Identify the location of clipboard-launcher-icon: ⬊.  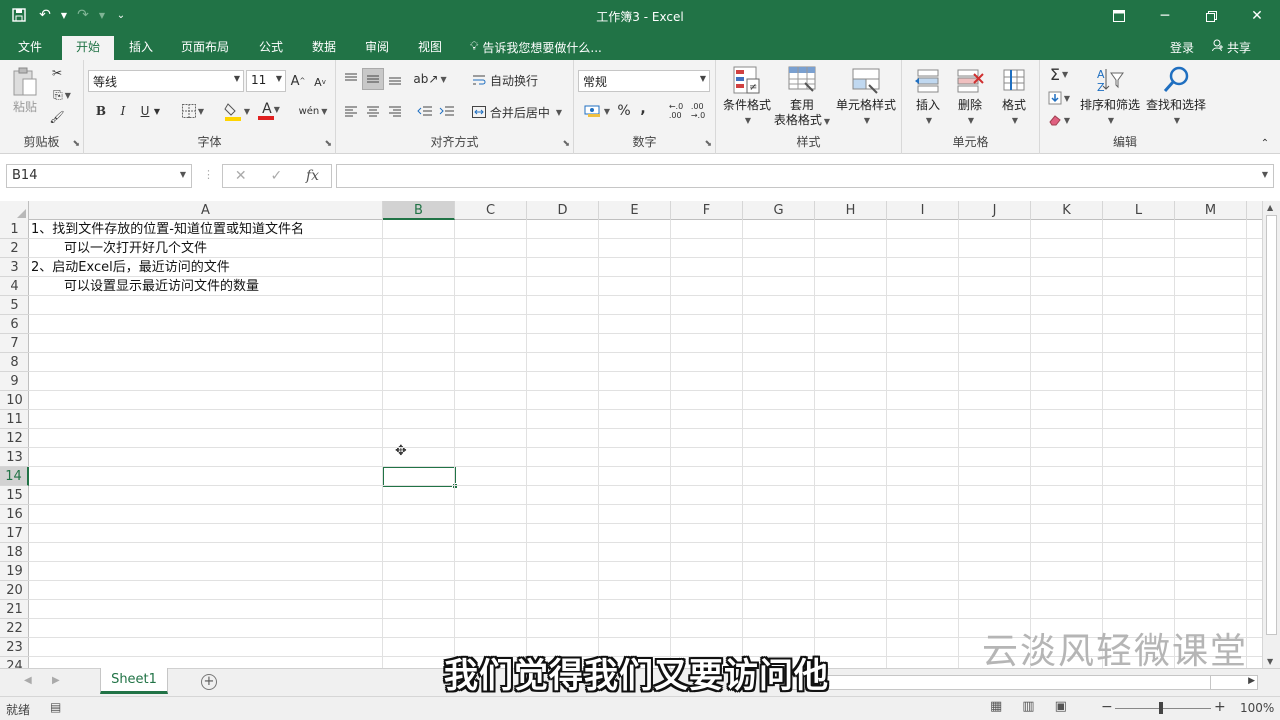
(76, 144).